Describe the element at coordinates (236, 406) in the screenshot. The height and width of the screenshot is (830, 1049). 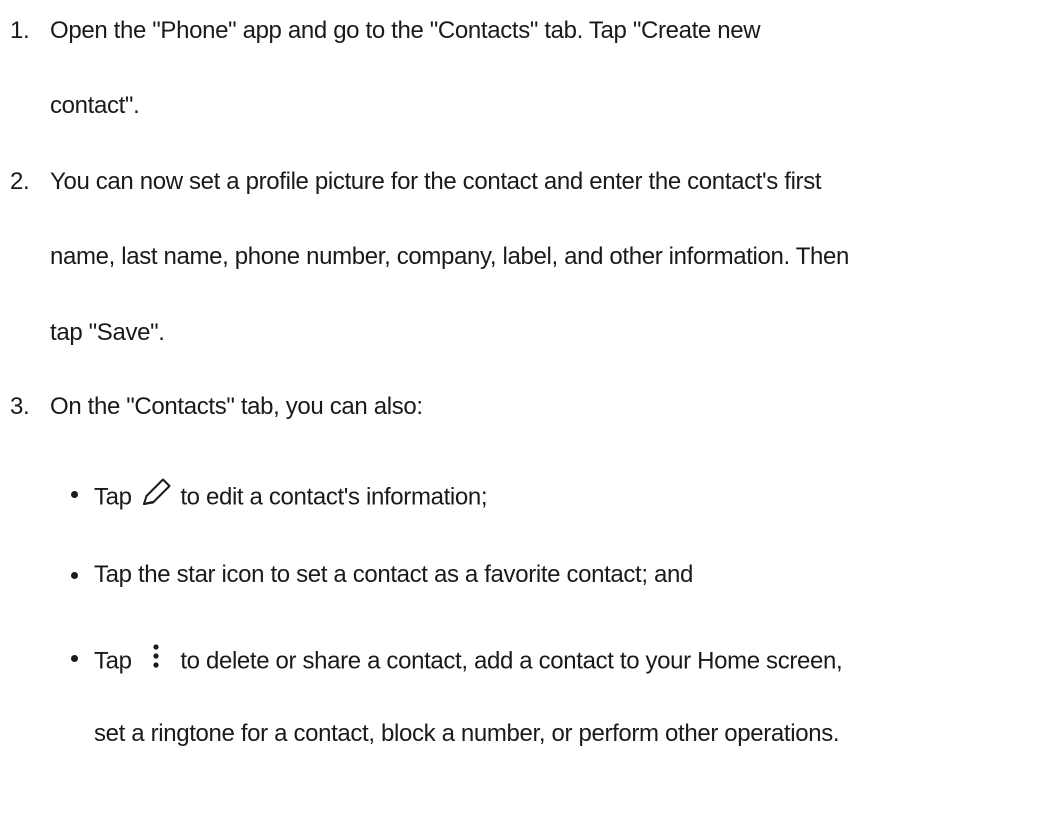
I see `step-3-line-1: On the "Contacts" tab, you can also:` at that location.